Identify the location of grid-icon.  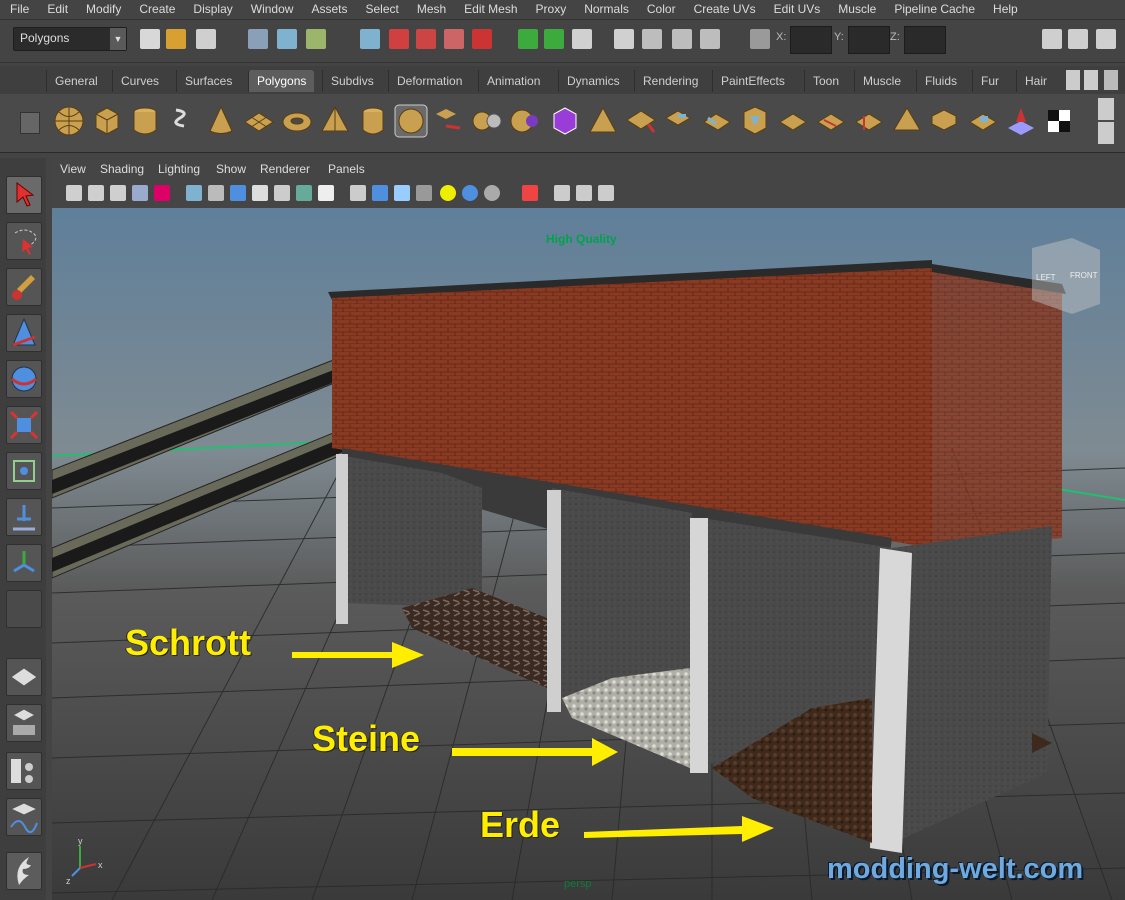
(194, 193).